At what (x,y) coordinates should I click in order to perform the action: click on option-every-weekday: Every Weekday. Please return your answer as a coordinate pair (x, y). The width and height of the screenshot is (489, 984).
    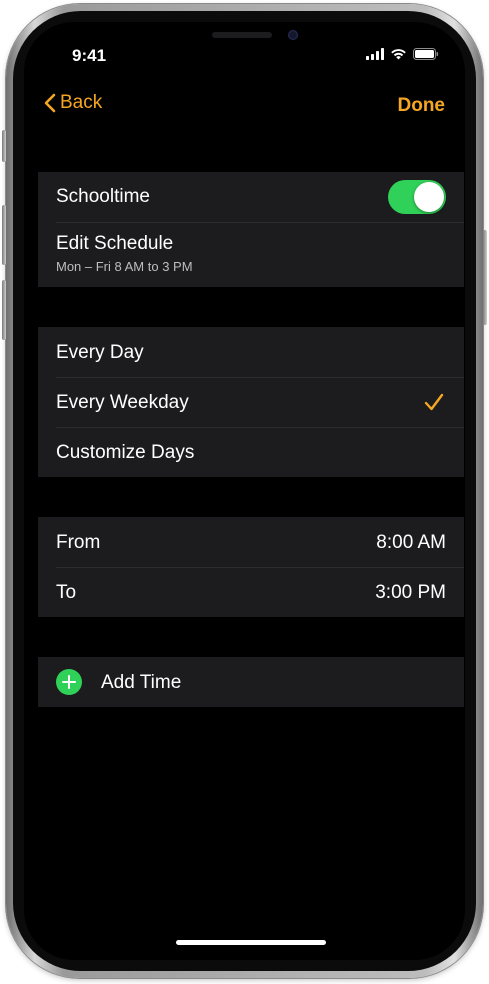
    Looking at the image, I should click on (251, 402).